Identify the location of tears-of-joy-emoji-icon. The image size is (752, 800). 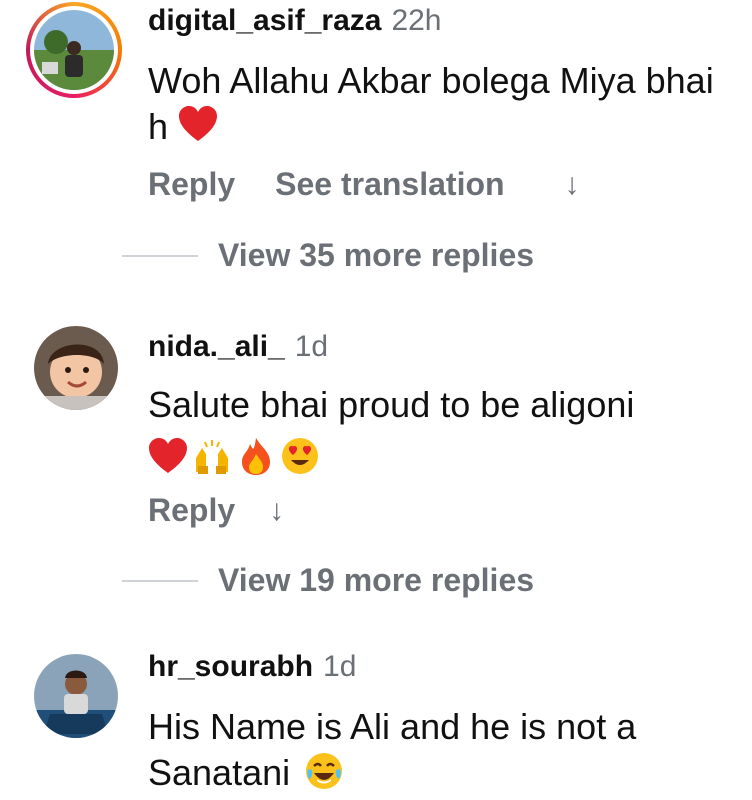
(324, 771).